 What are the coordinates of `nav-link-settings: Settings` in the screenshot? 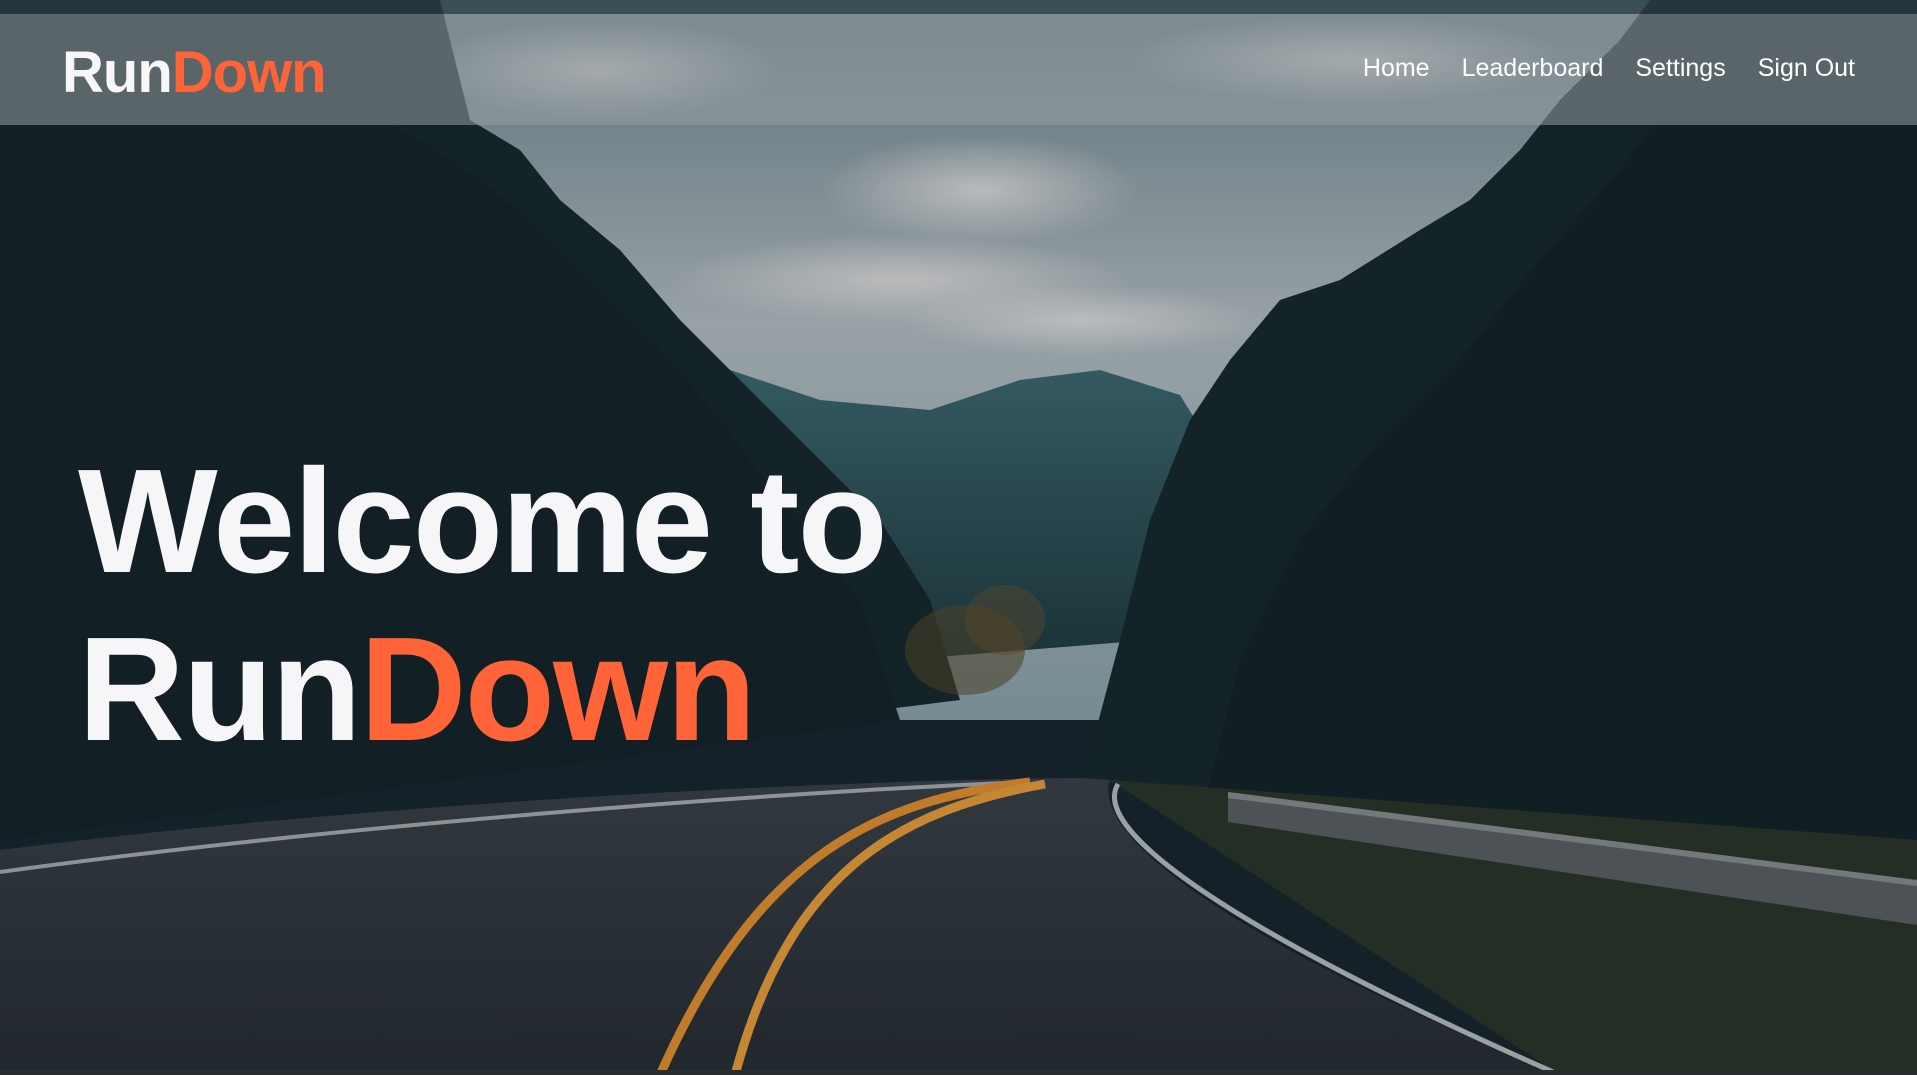 It's located at (1680, 68).